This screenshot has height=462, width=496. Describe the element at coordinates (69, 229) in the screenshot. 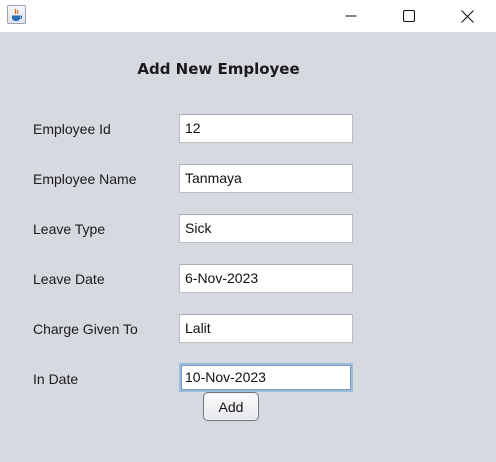

I see `leave-type-label: Leave Type` at that location.